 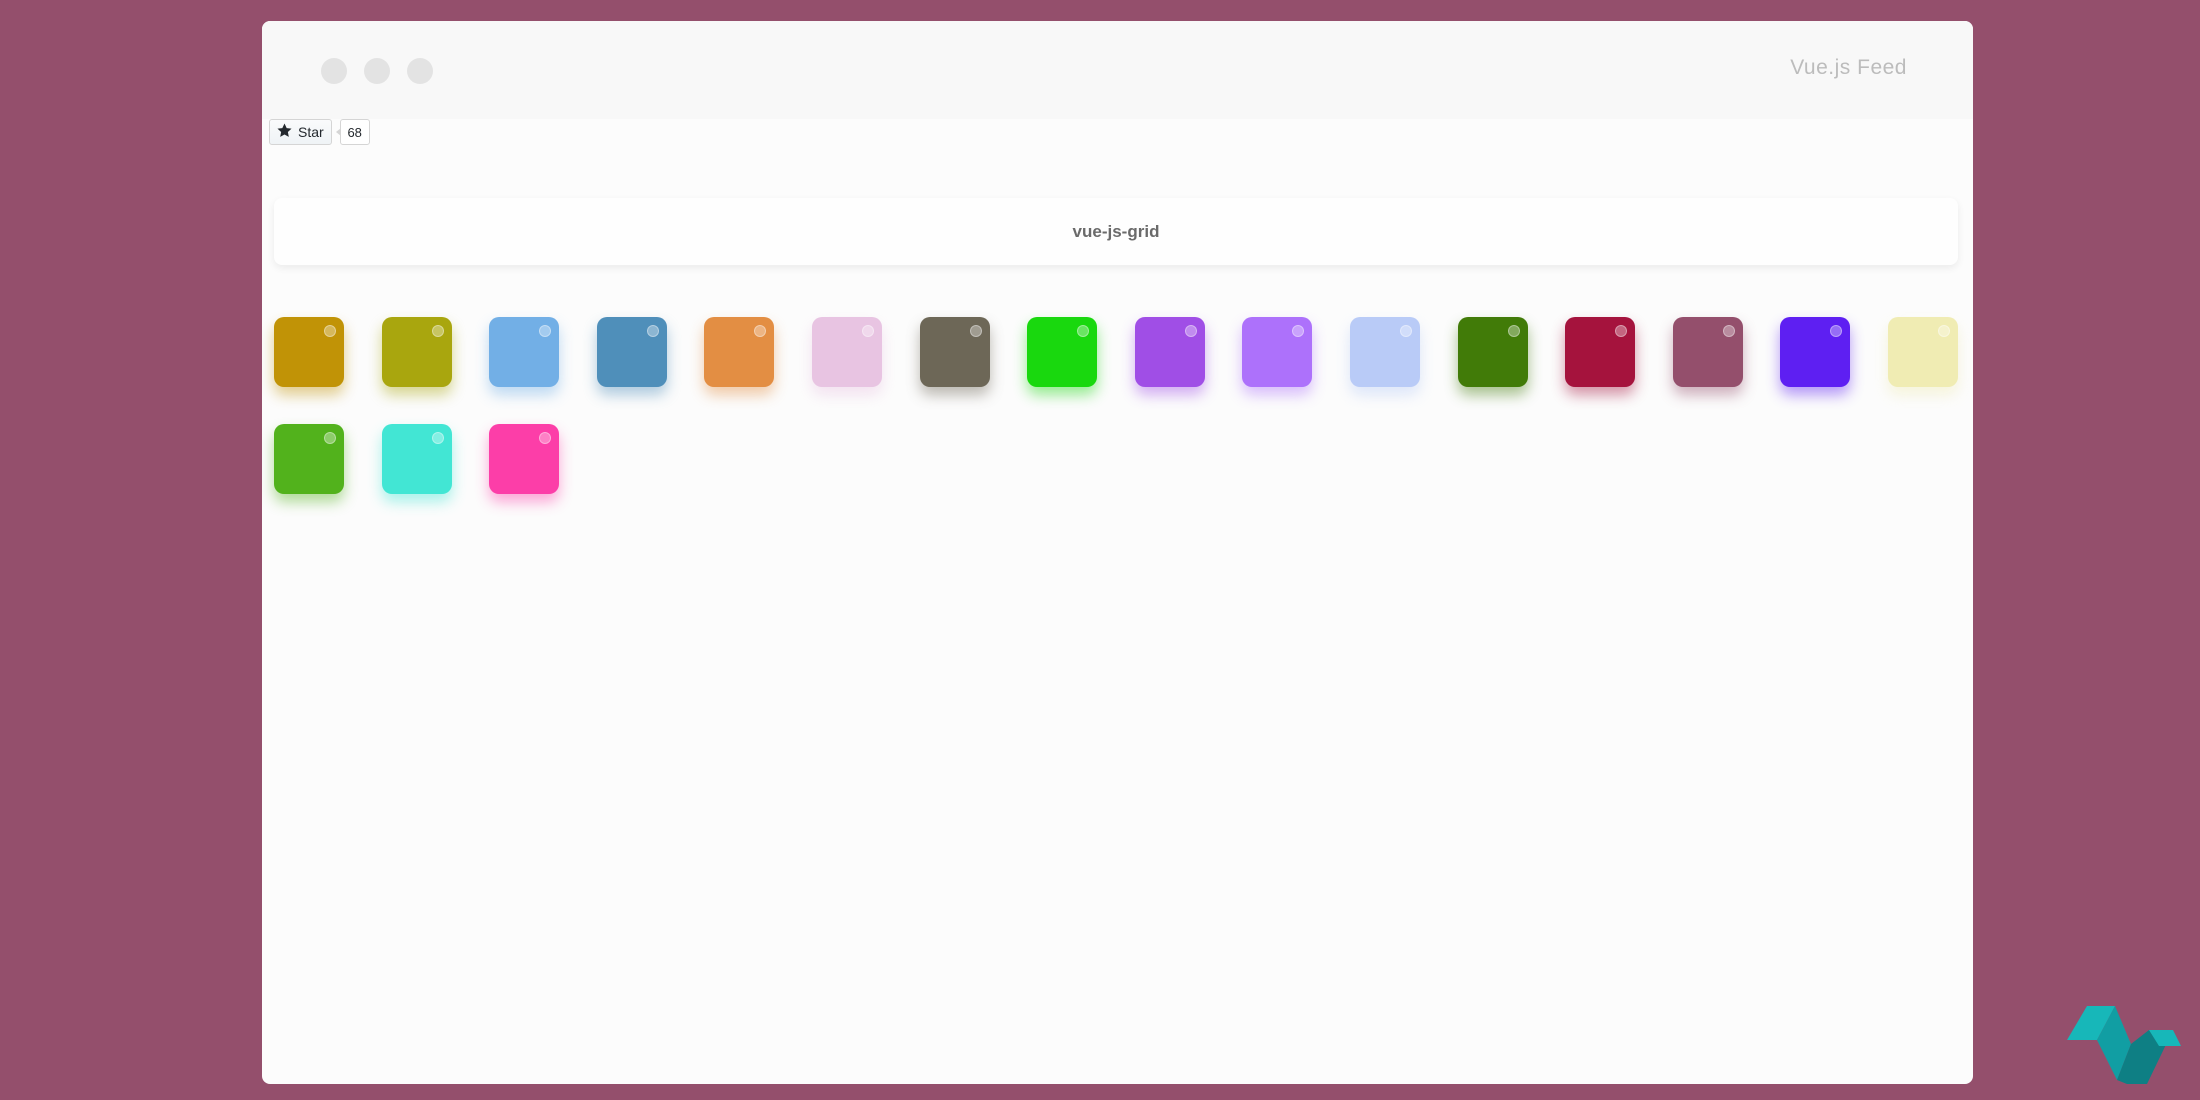 I want to click on header-card: vue-js-grid, so click(x=1116, y=231).